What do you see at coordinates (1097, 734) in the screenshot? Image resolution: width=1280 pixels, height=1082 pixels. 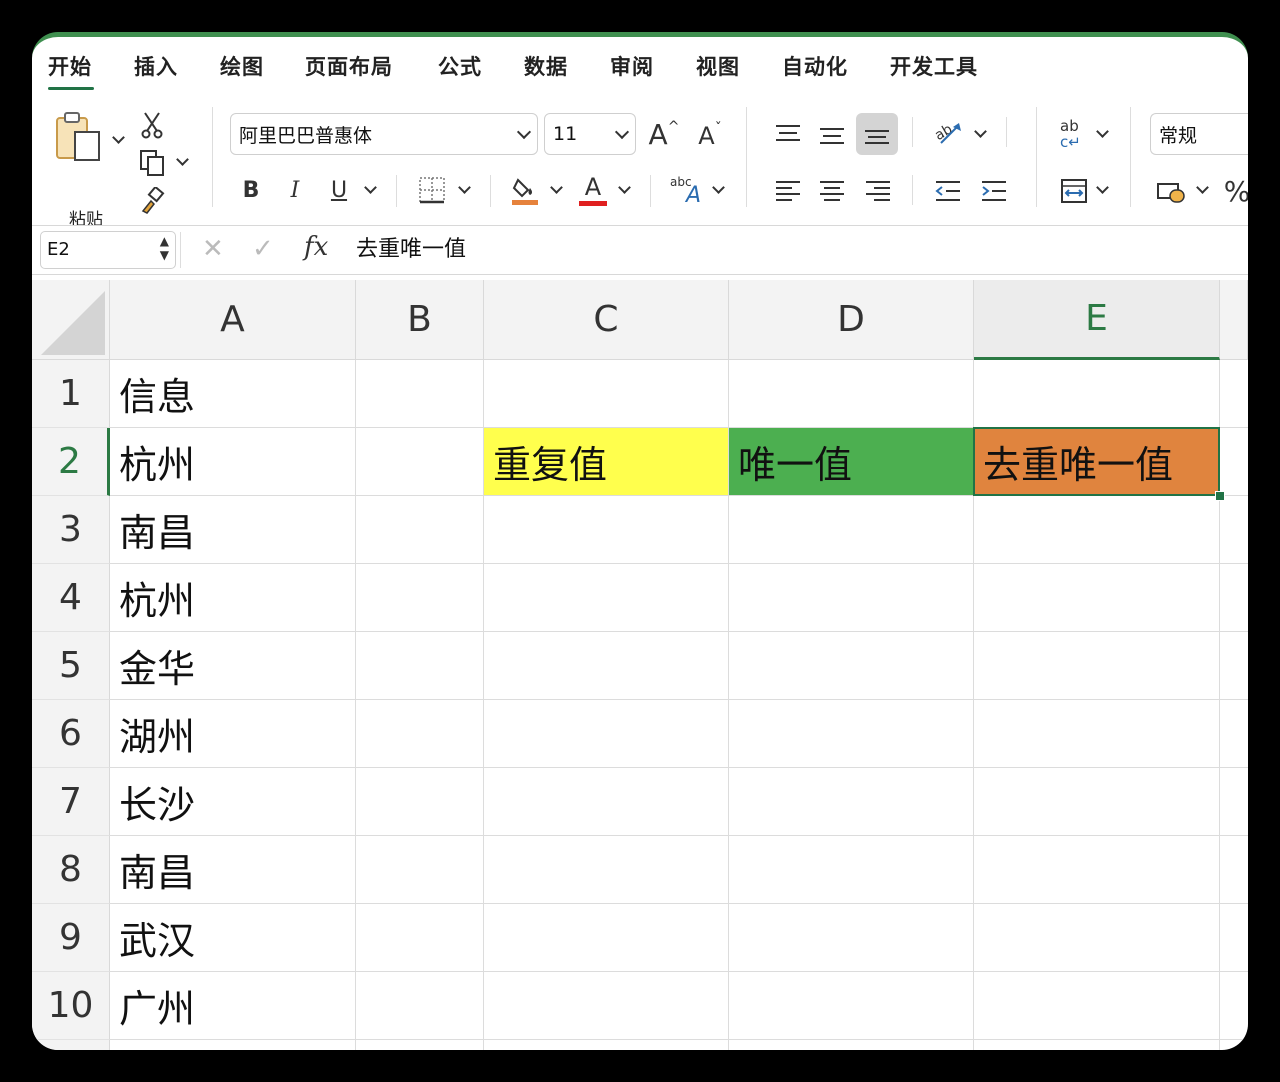 I see `cell-e6` at bounding box center [1097, 734].